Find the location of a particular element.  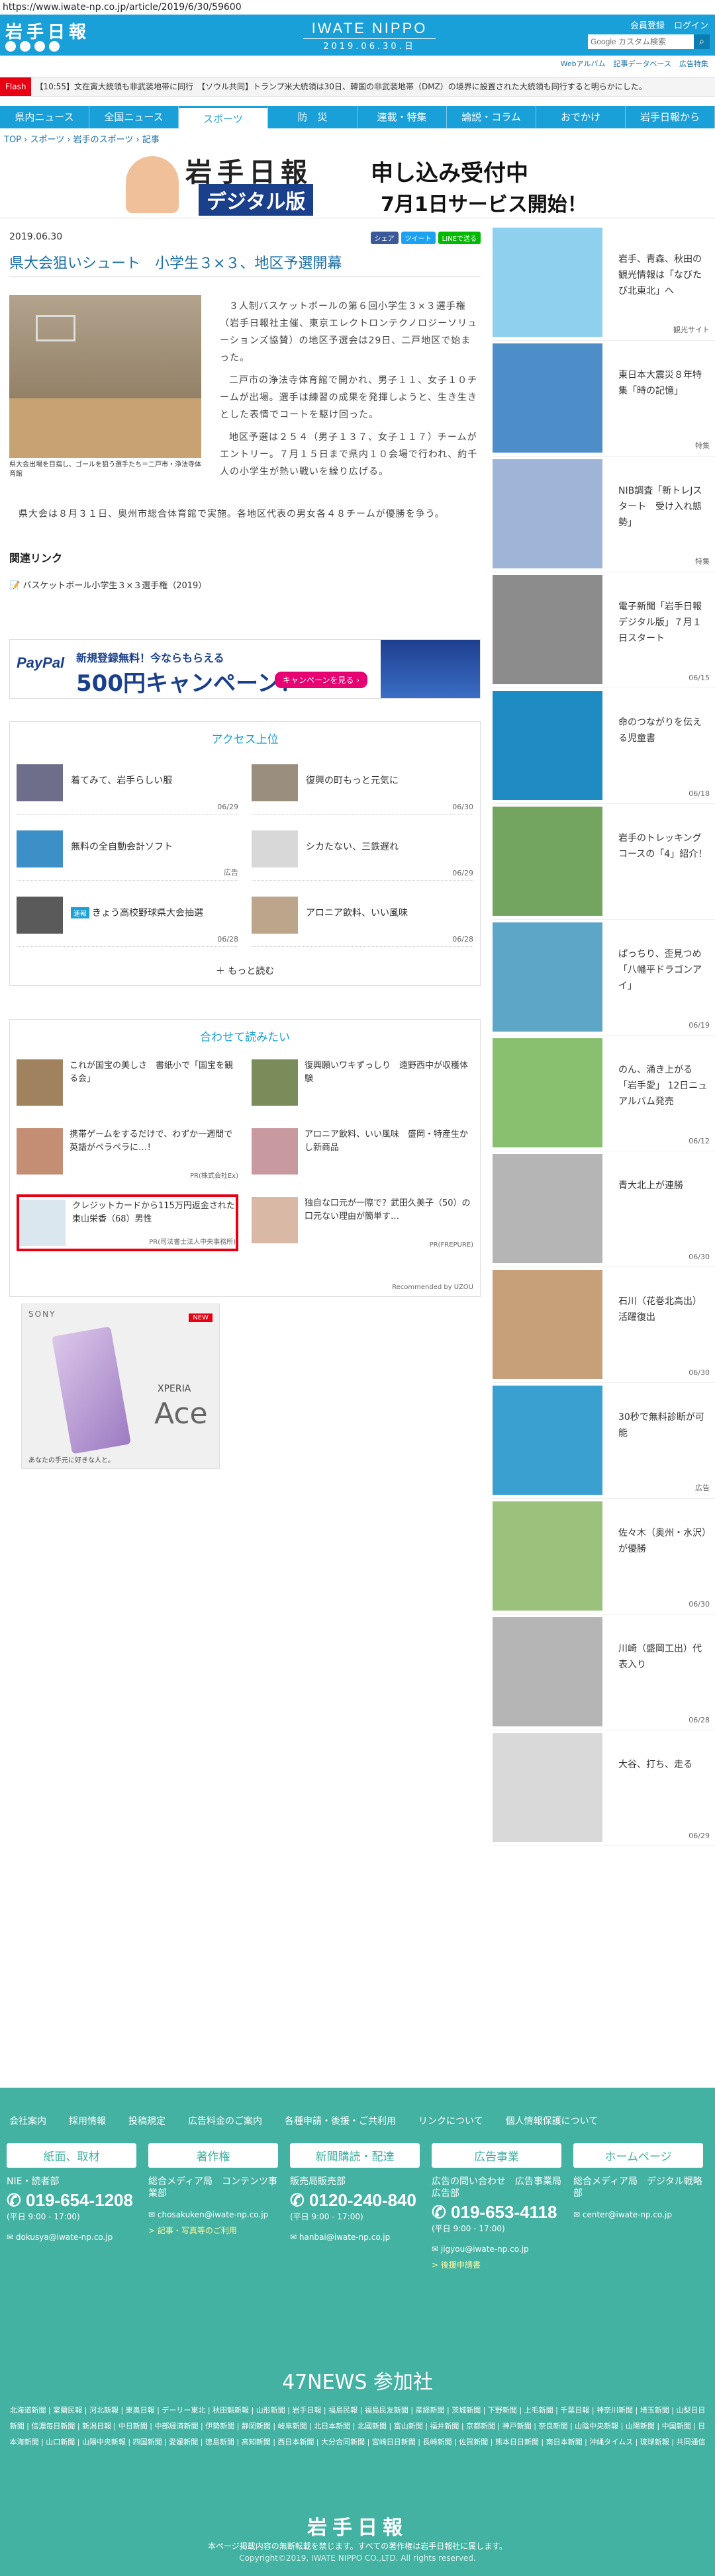

sony-ad: SONY NEW XPERIA Ace あなたの手元に好きな人と。 is located at coordinates (120, 1386).